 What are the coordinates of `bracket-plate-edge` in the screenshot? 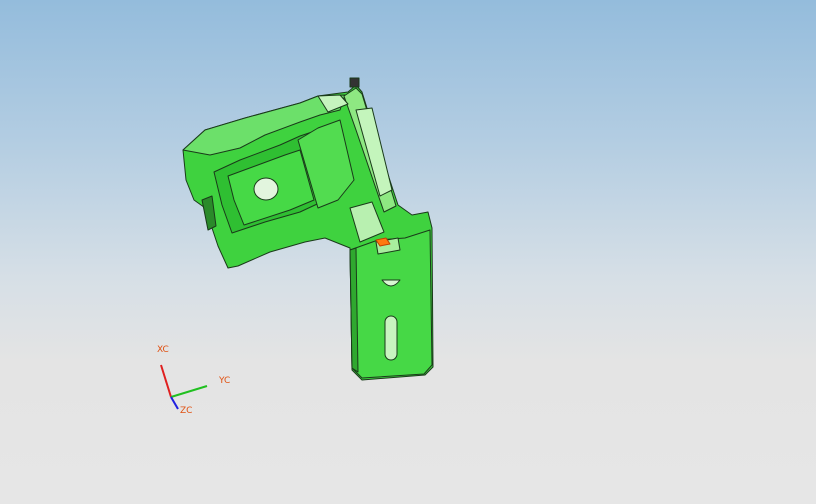 It's located at (354, 310).